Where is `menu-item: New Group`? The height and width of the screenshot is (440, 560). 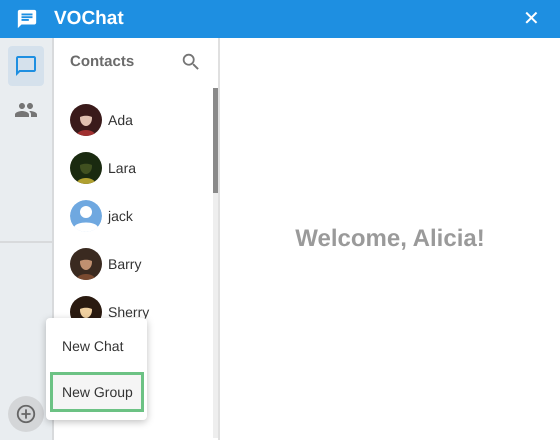
menu-item: New Group is located at coordinates (97, 392).